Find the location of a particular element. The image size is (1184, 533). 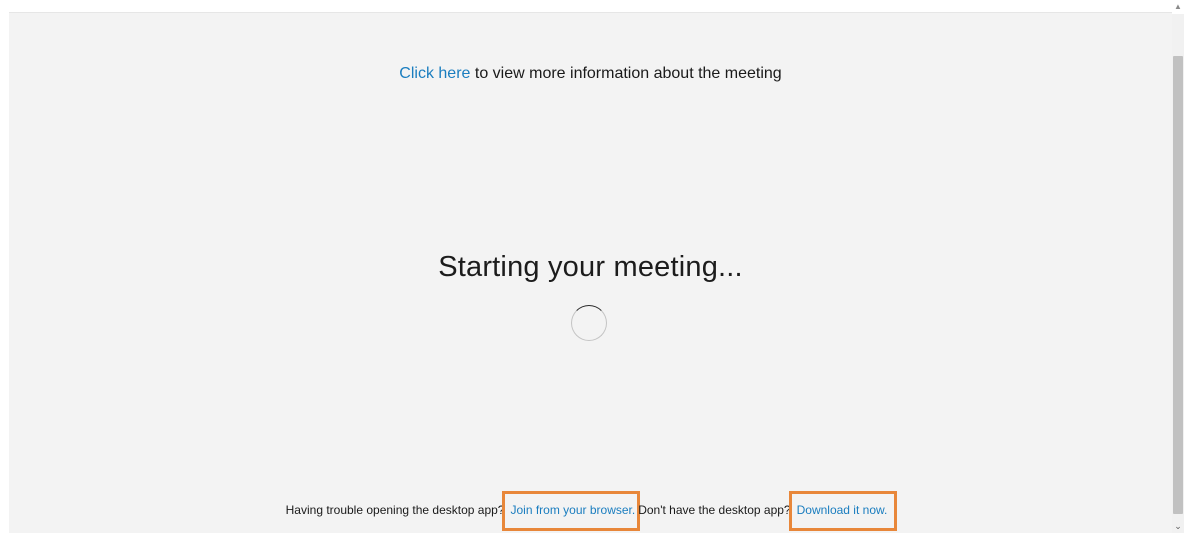

click-here-link: Click here is located at coordinates (434, 73).